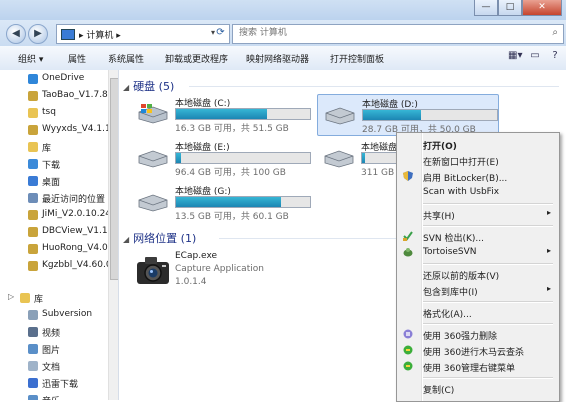 Image resolution: width=566 pixels, height=402 pixels. What do you see at coordinates (33, 181) in the screenshot?
I see `desktop-icon` at bounding box center [33, 181].